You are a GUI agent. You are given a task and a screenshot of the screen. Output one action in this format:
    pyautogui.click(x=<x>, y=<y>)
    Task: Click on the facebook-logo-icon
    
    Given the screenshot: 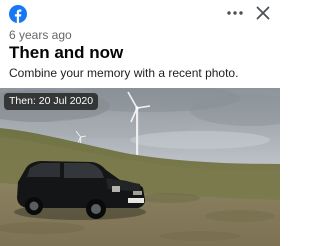 What is the action you would take?
    pyautogui.click(x=18, y=14)
    